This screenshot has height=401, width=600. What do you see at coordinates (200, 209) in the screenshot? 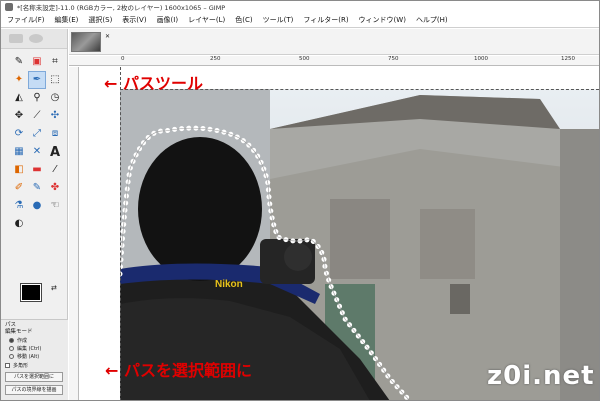
I see `person-hair` at bounding box center [200, 209].